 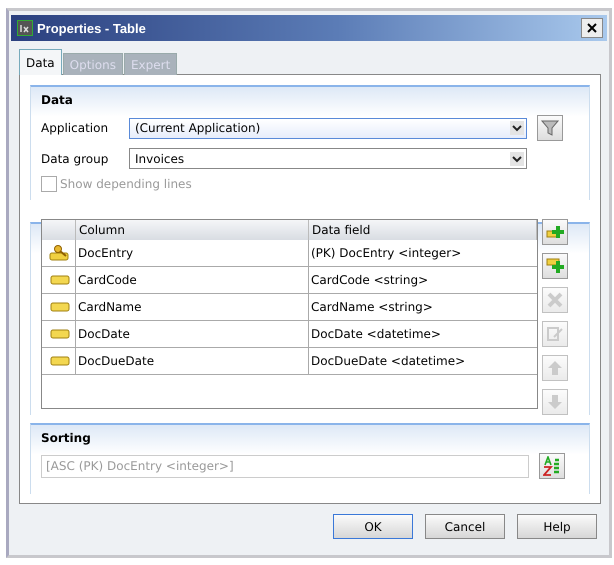 What do you see at coordinates (555, 402) in the screenshot?
I see `down-arrow-icon` at bounding box center [555, 402].